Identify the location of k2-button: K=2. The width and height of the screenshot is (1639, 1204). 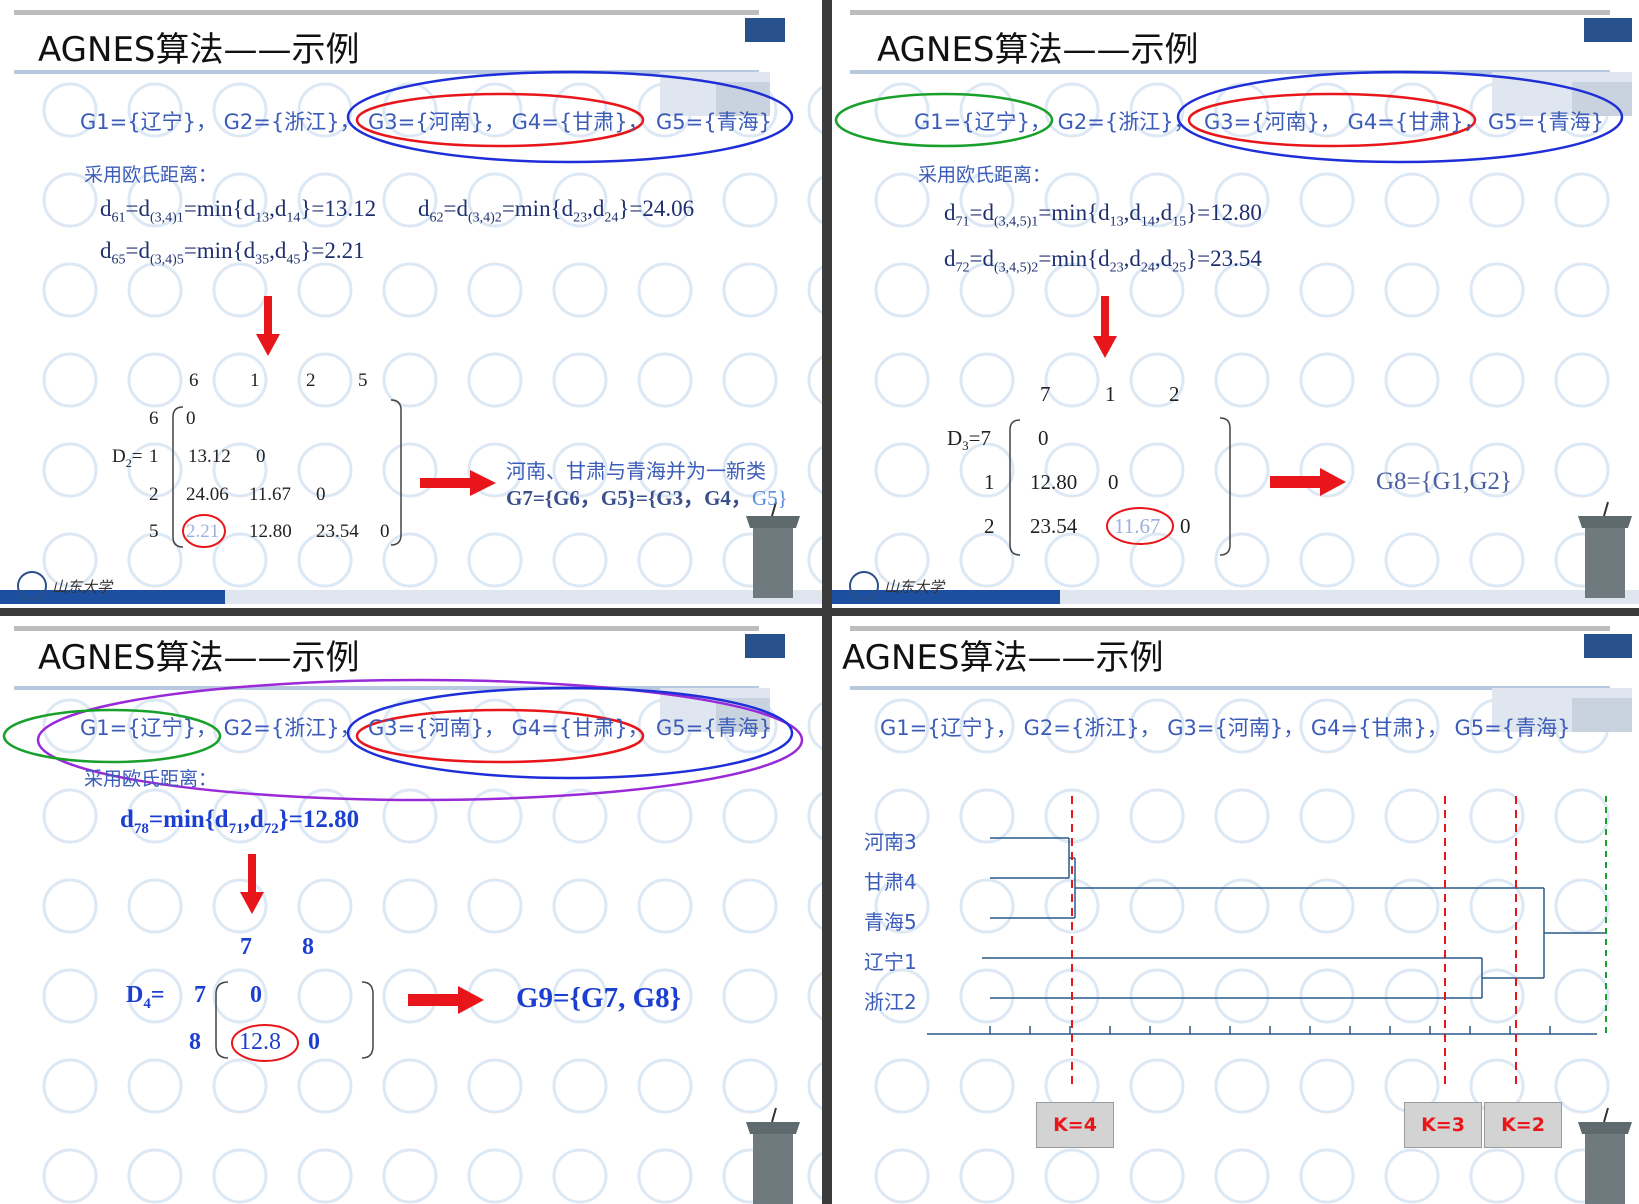
(1523, 1125).